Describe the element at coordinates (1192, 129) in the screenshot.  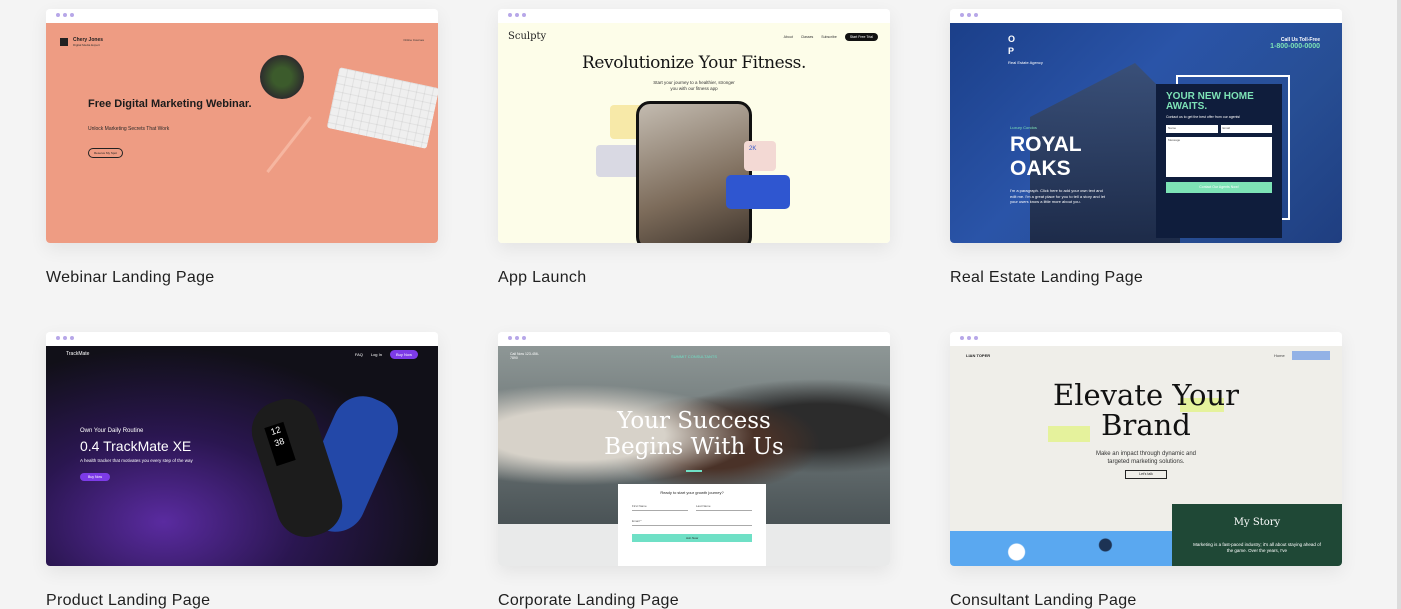
I see `preview-field-name: Name` at that location.